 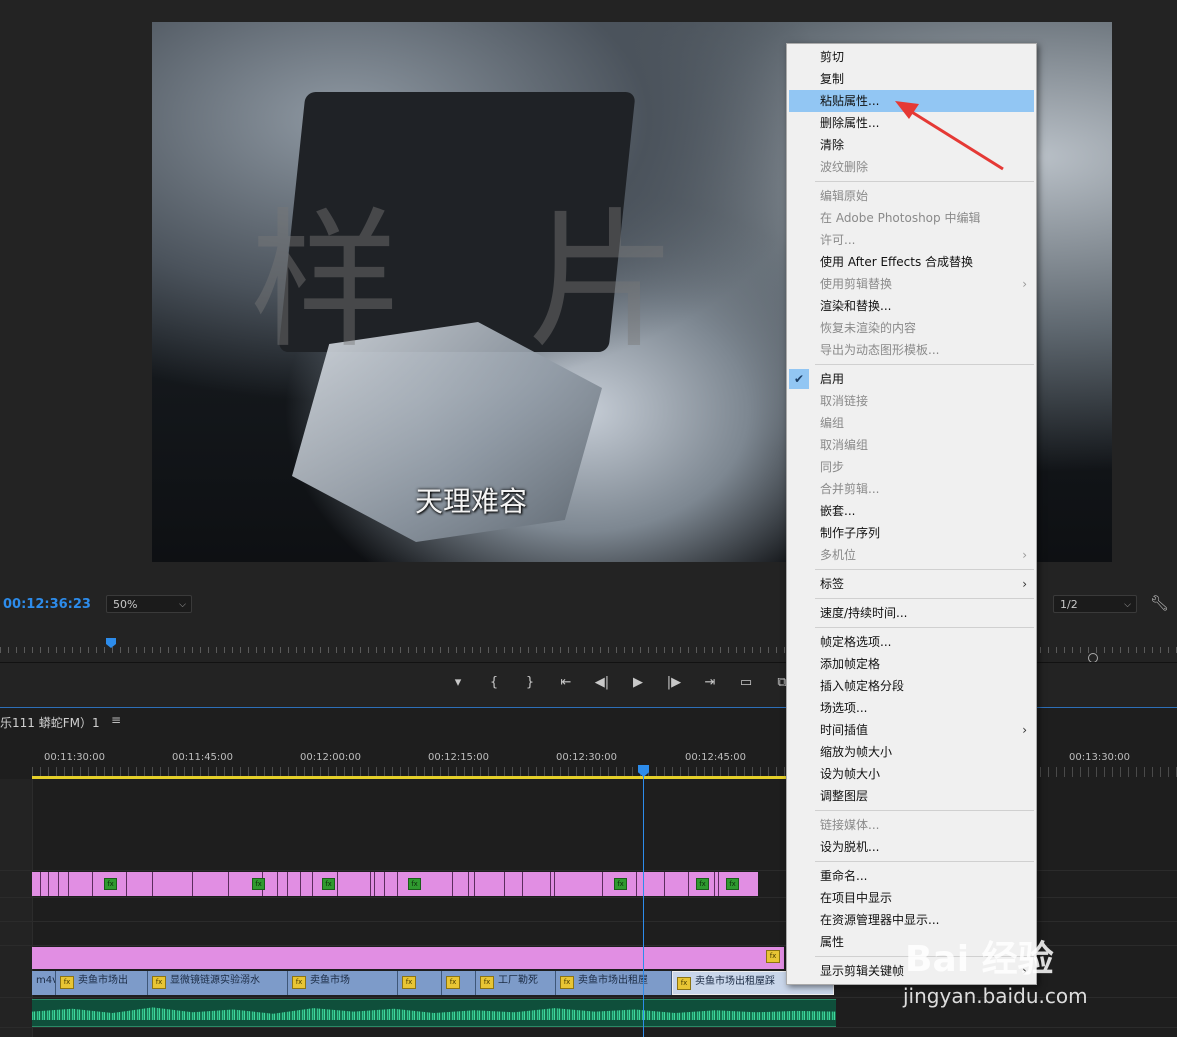 What do you see at coordinates (911, 796) in the screenshot?
I see `menu-item-adjustment-layer: 调整图层` at bounding box center [911, 796].